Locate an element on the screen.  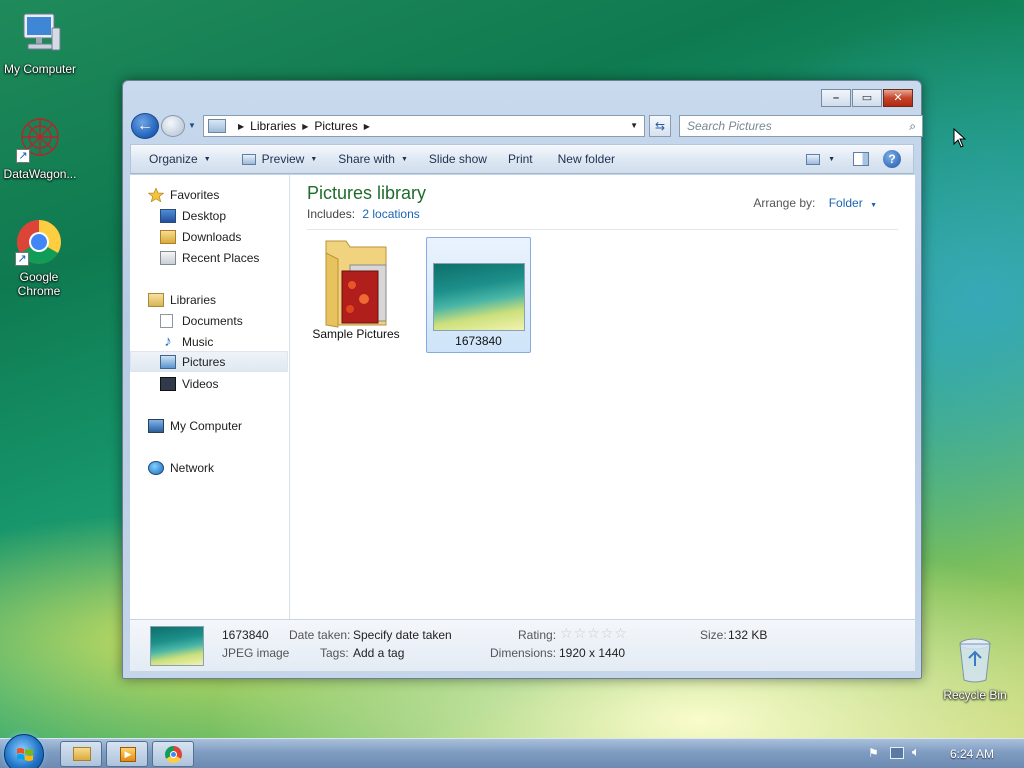
nav-recent-places-label: Recent Places is located at coordinates (221, 257).